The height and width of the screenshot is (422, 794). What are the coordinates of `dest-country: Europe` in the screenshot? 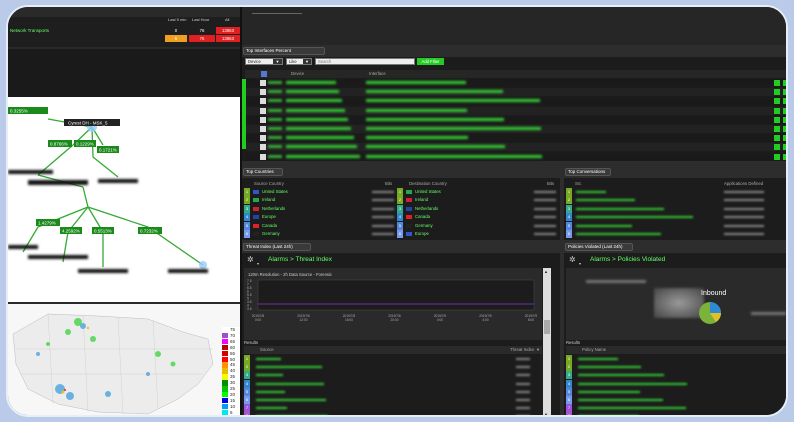 It's located at (422, 234).